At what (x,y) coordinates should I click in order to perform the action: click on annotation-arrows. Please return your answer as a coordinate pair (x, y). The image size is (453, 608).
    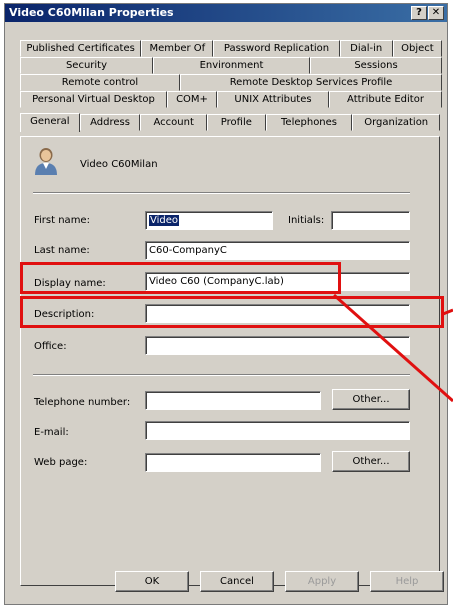
    Looking at the image, I should click on (393, 348).